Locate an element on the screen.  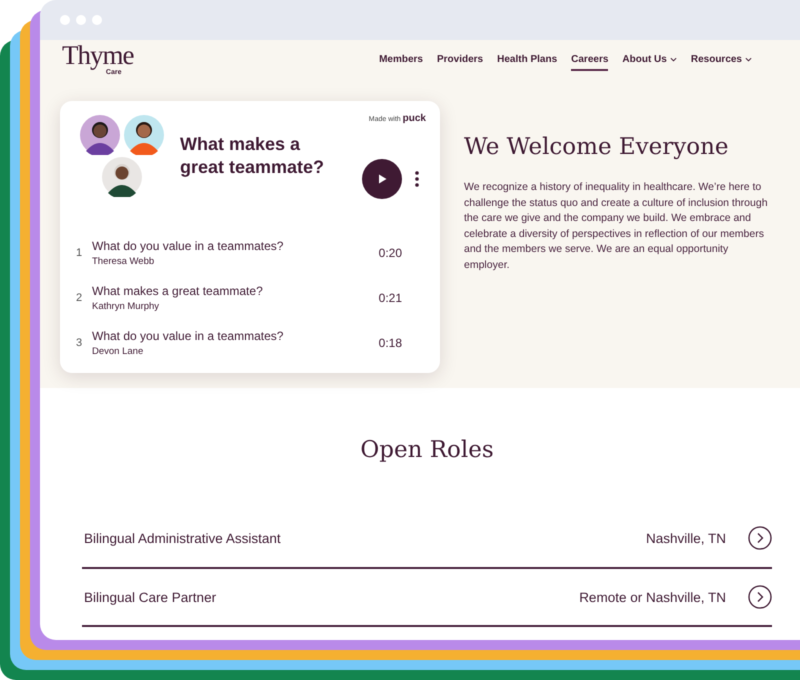
track-number: 2 is located at coordinates (80, 298).